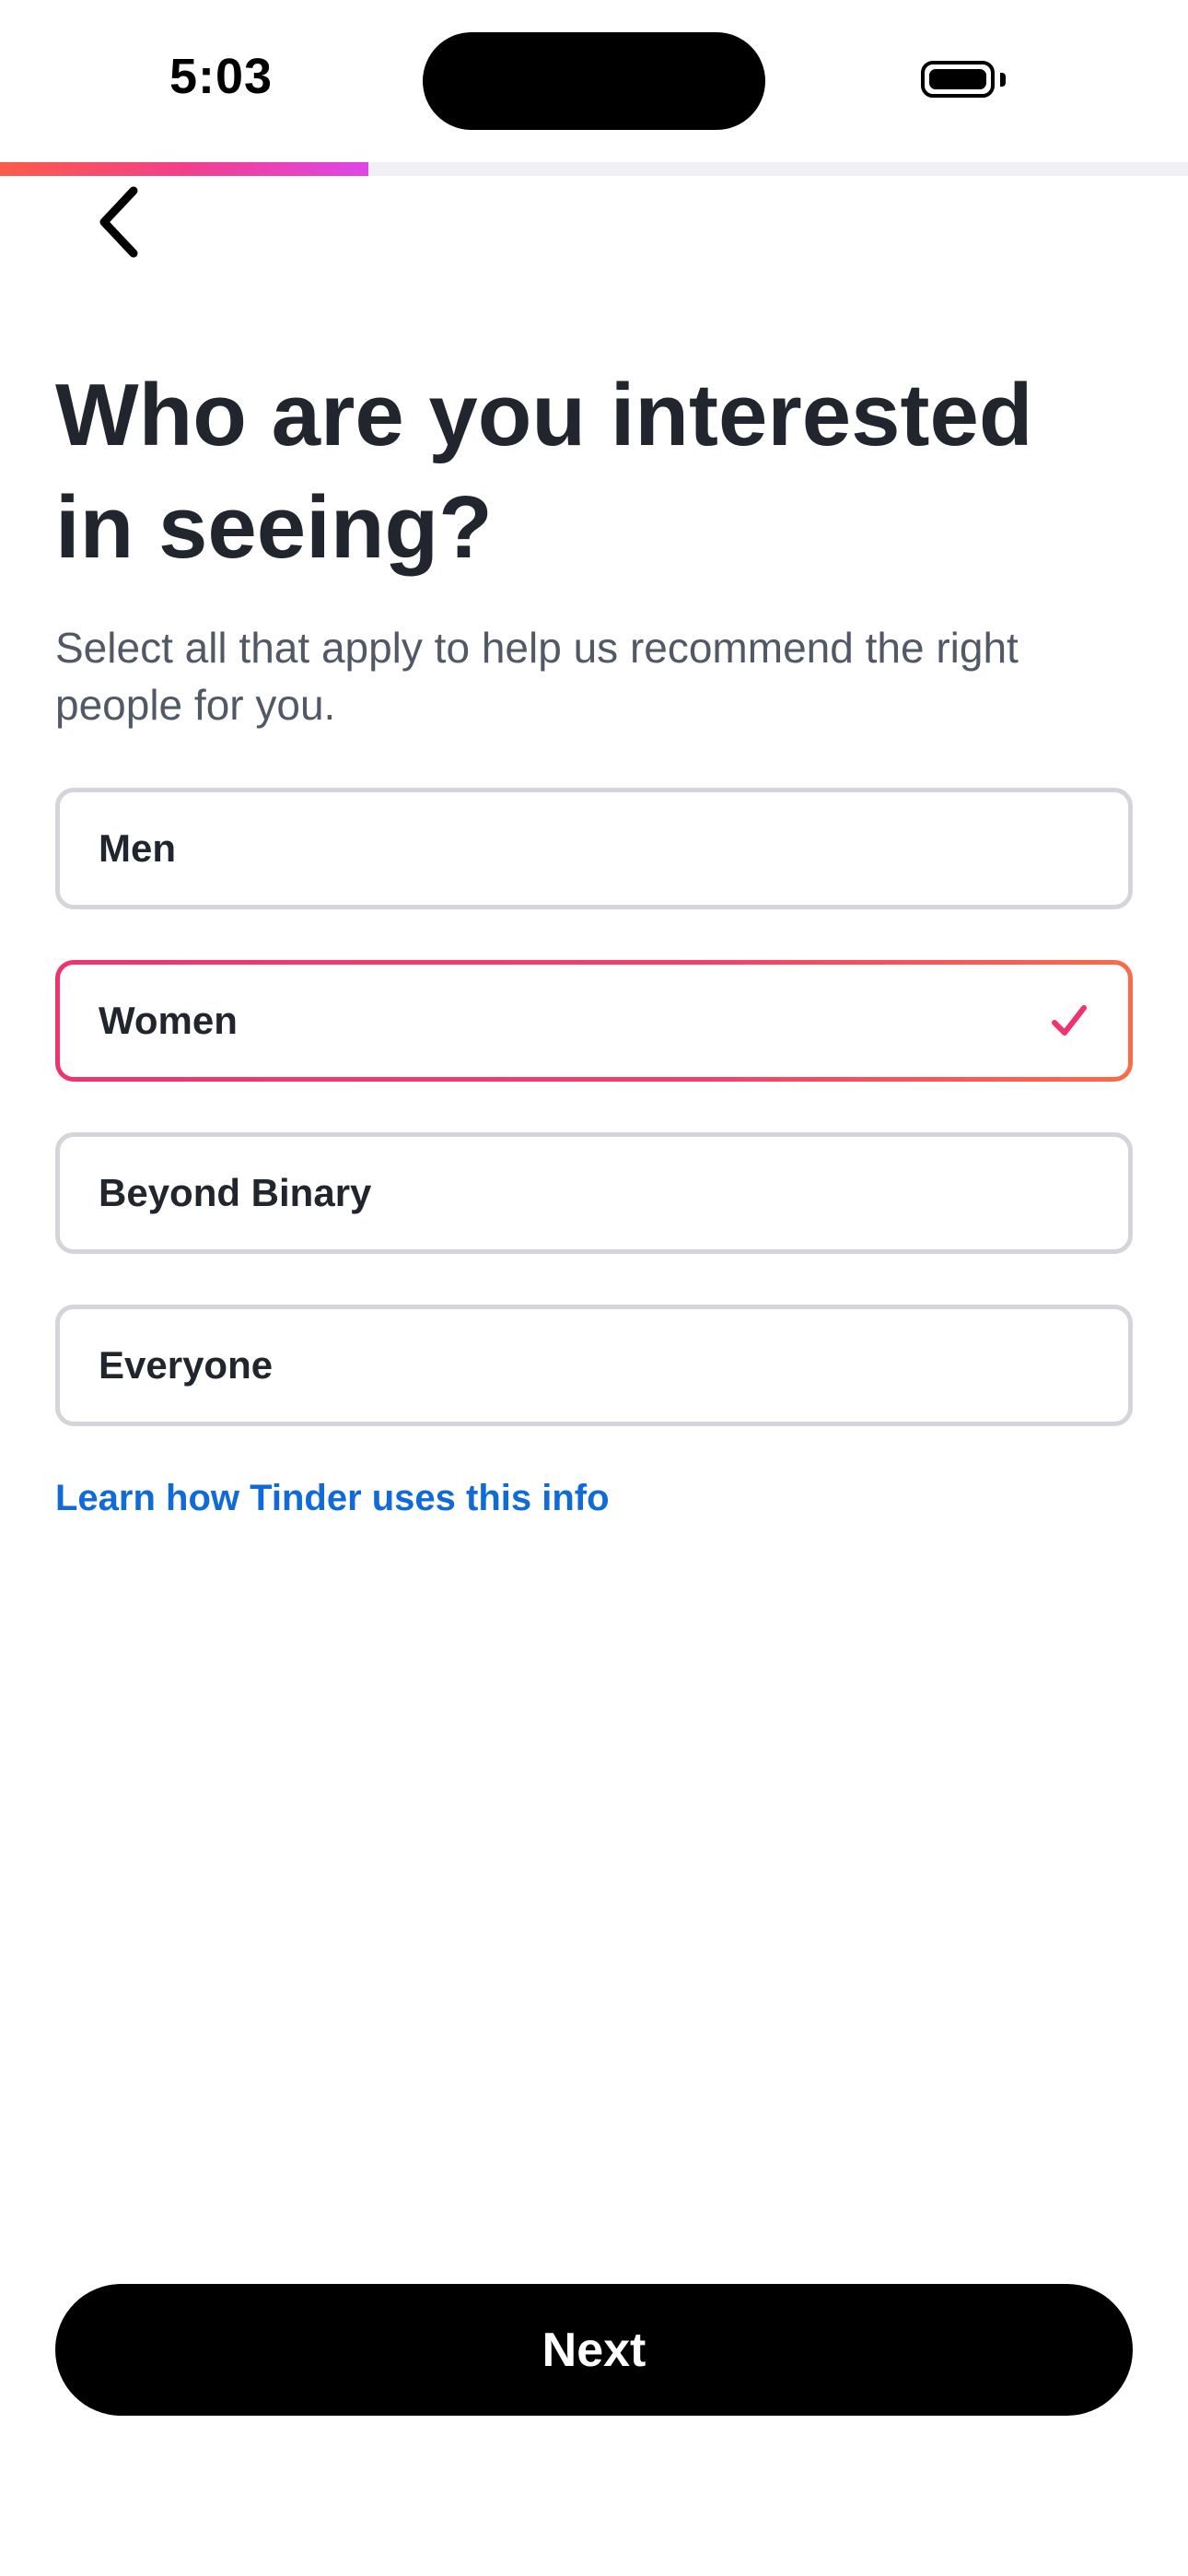 This screenshot has height=2576, width=1188. I want to click on chevron-left-icon, so click(119, 222).